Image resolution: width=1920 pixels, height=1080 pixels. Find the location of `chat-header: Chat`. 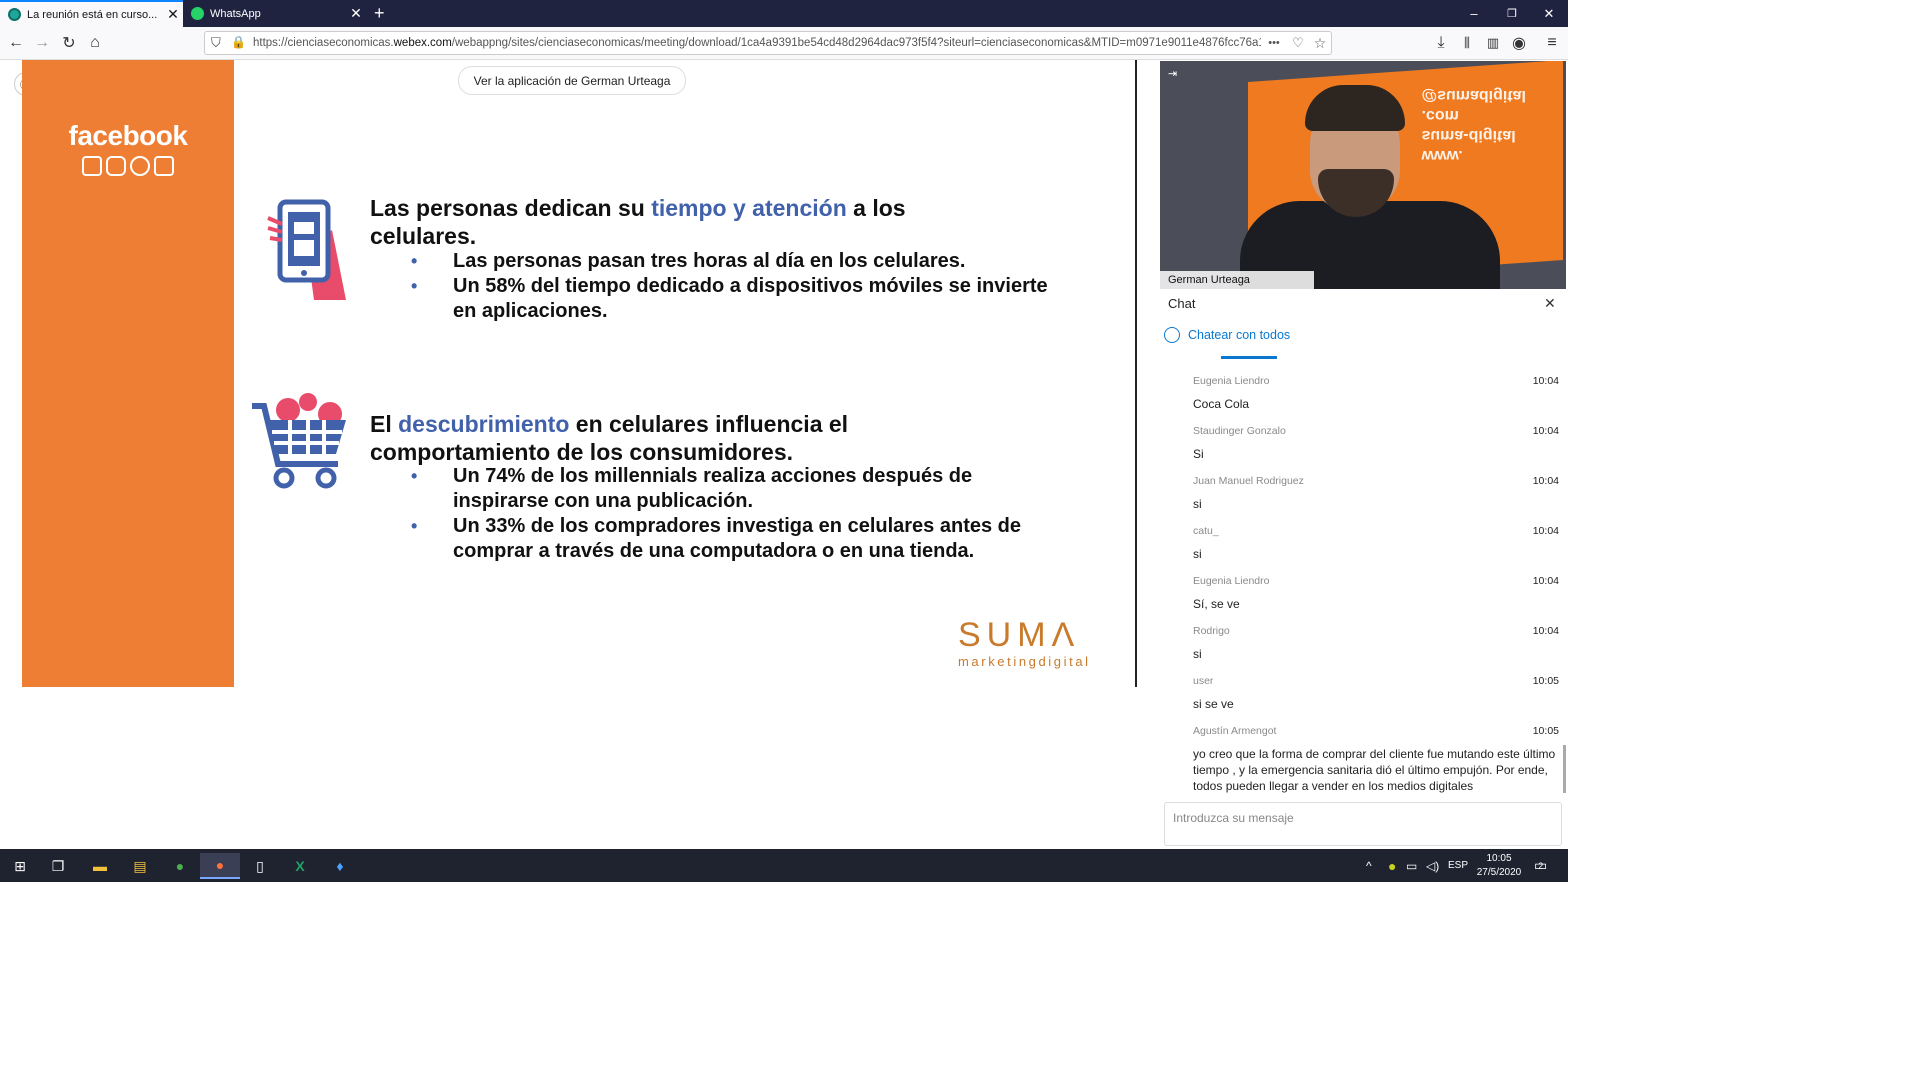

chat-header: Chat is located at coordinates (1182, 303).